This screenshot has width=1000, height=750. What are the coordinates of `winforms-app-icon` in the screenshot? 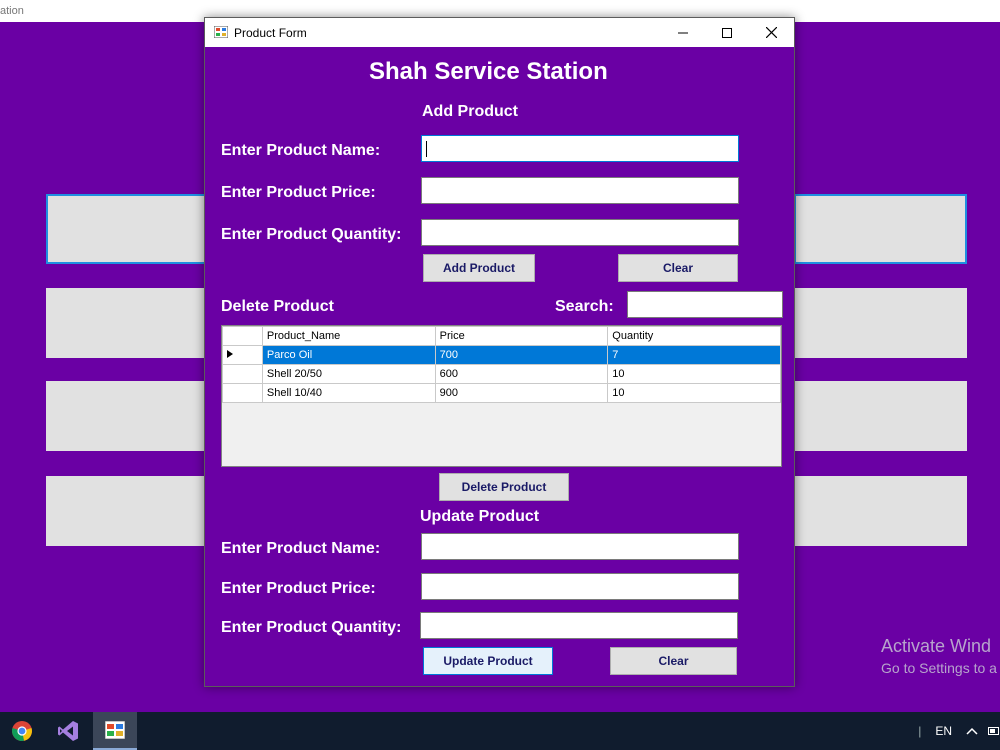 It's located at (115, 730).